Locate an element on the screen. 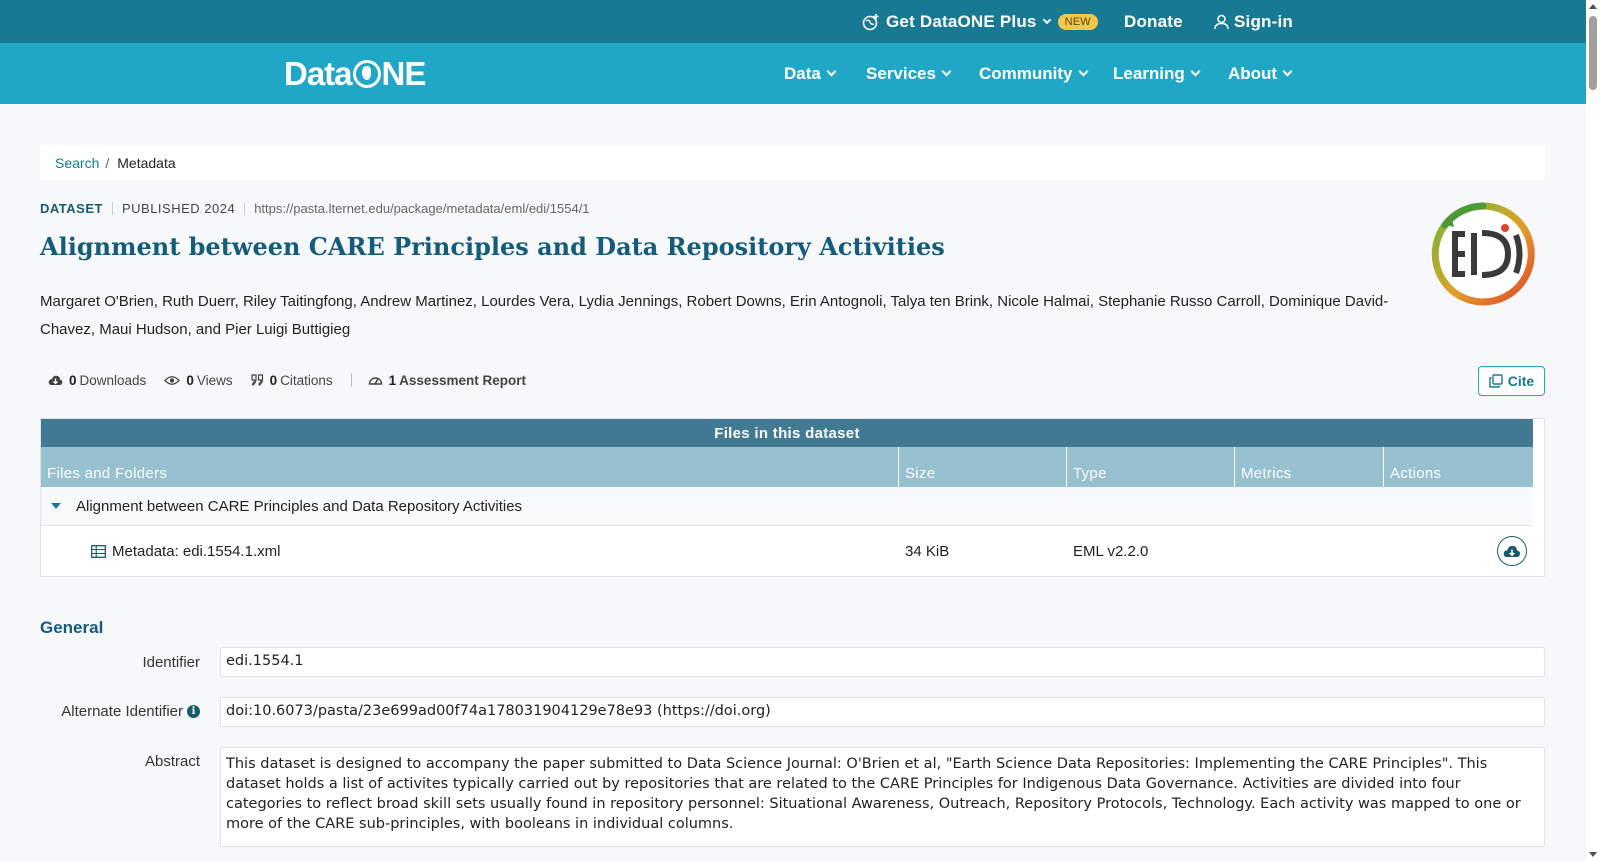 The width and height of the screenshot is (1600, 861). get-dataone-plus-menu: Get DataONE Plus NEW is located at coordinates (980, 21).